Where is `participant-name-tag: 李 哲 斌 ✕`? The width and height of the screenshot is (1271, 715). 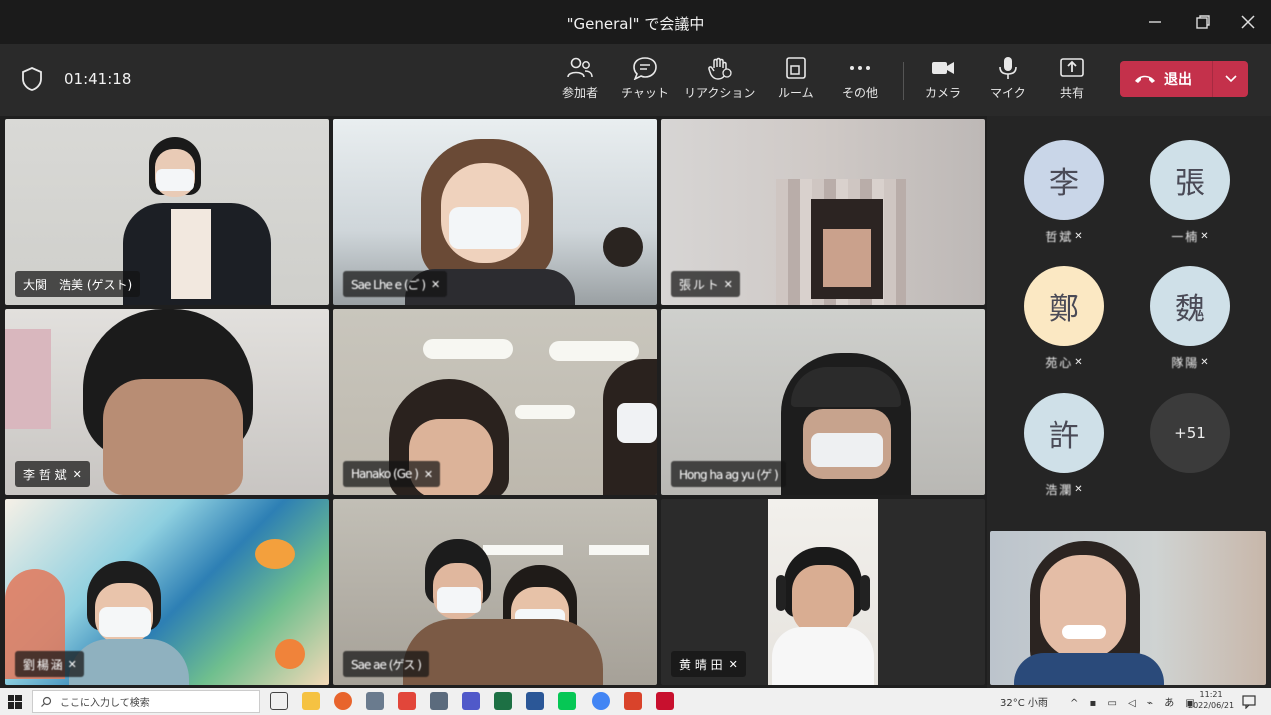
participant-name-tag: 李 哲 斌 ✕ is located at coordinates (52, 474).